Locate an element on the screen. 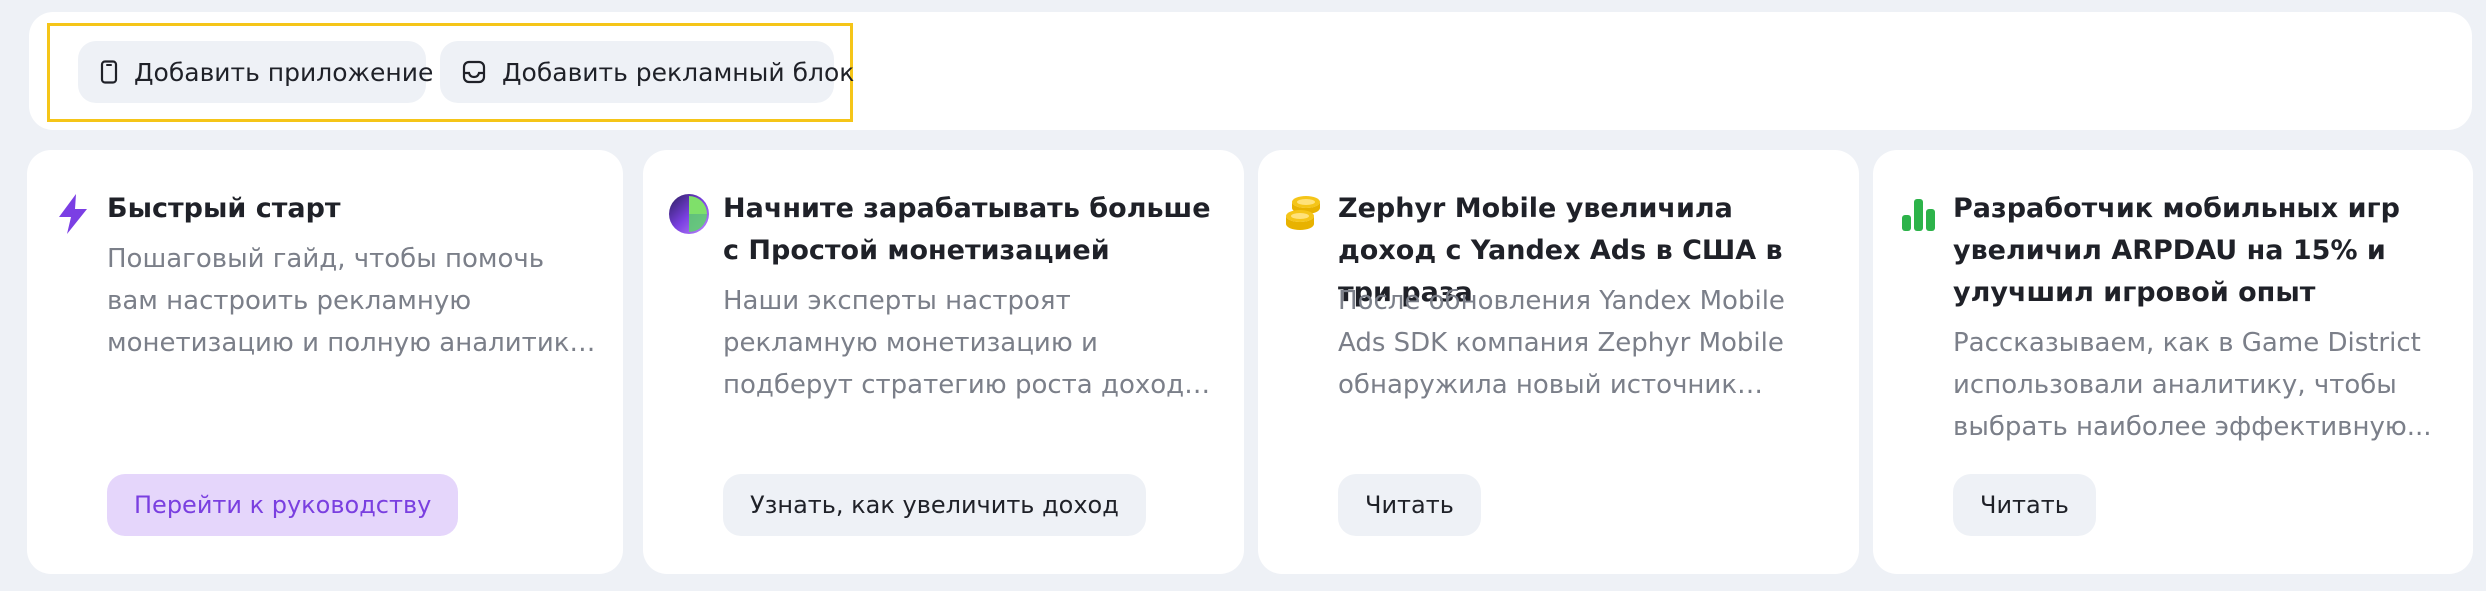 Image resolution: width=2486 pixels, height=591 pixels. go-to-guide-button: Перейти к руководству is located at coordinates (283, 505).